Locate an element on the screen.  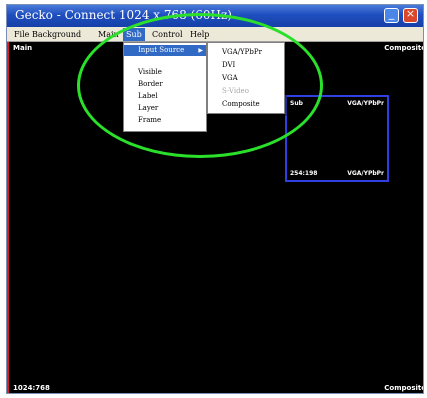
main-resolution-label: 1024:768 is located at coordinates (31, 388).